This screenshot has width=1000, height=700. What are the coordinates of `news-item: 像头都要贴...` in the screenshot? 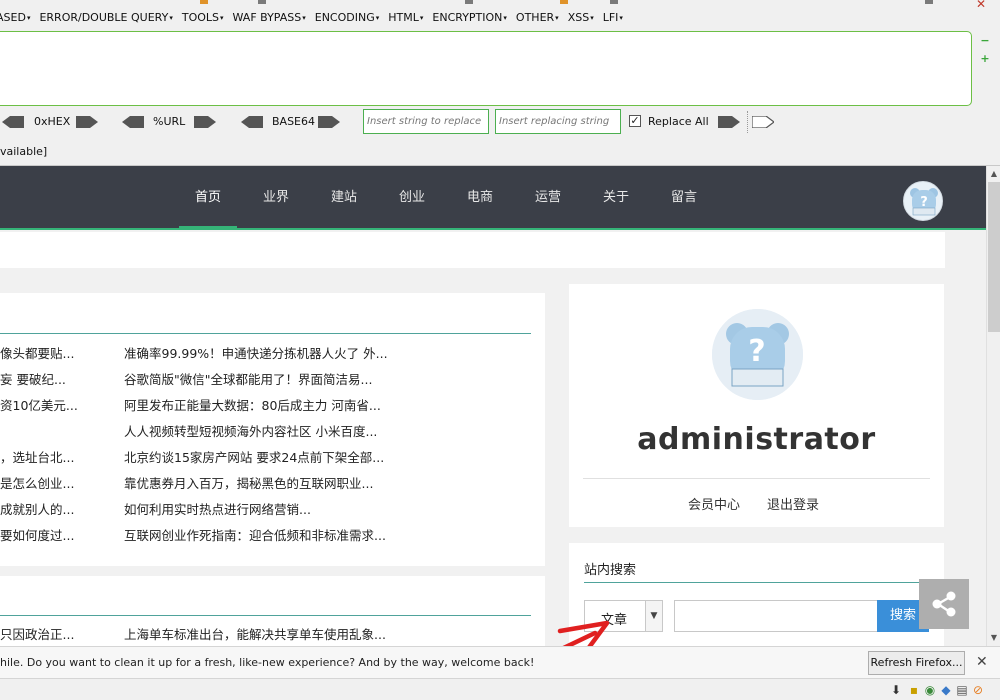 It's located at (37, 354).